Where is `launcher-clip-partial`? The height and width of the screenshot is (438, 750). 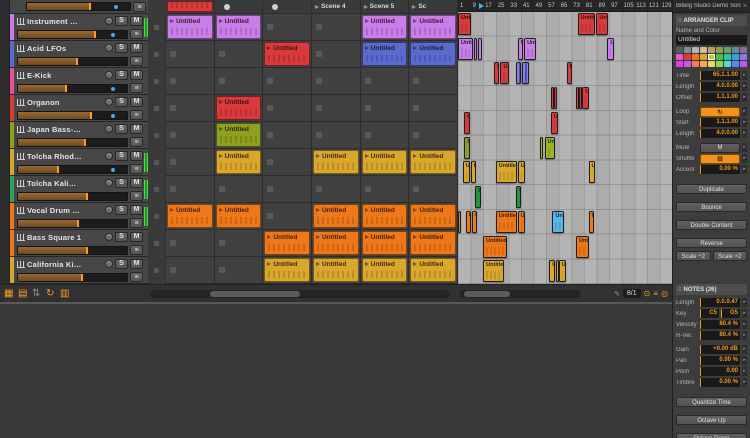 launcher-clip-partial is located at coordinates (190, 6).